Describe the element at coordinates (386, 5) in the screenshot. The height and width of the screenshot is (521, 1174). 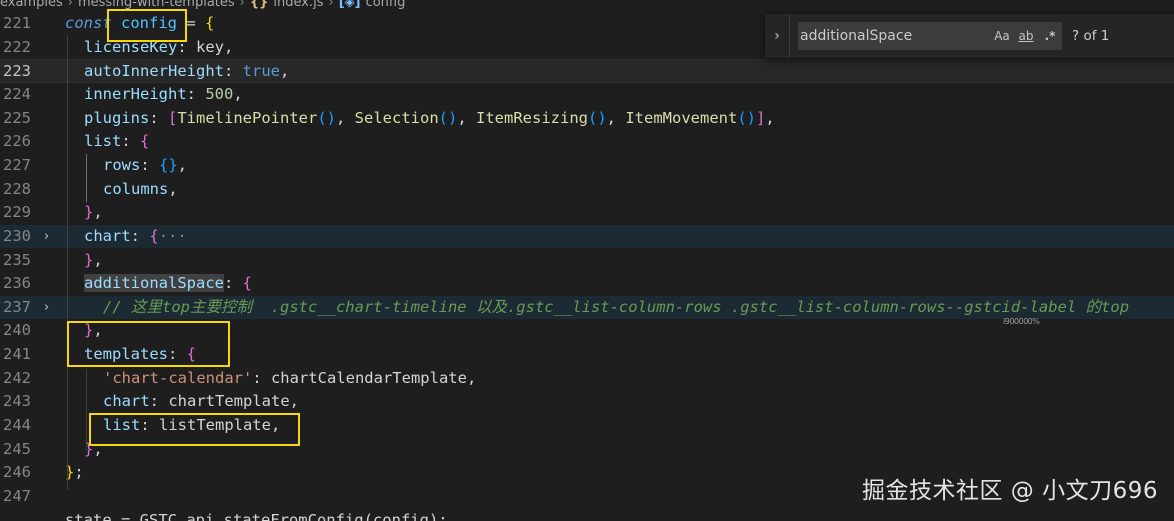
I see `breadcrumb-item-symbol: config` at that location.